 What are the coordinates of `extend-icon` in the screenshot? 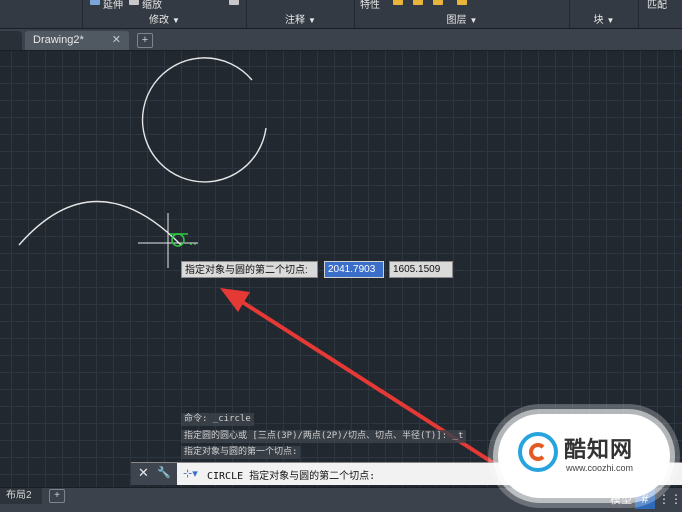 It's located at (95, 2).